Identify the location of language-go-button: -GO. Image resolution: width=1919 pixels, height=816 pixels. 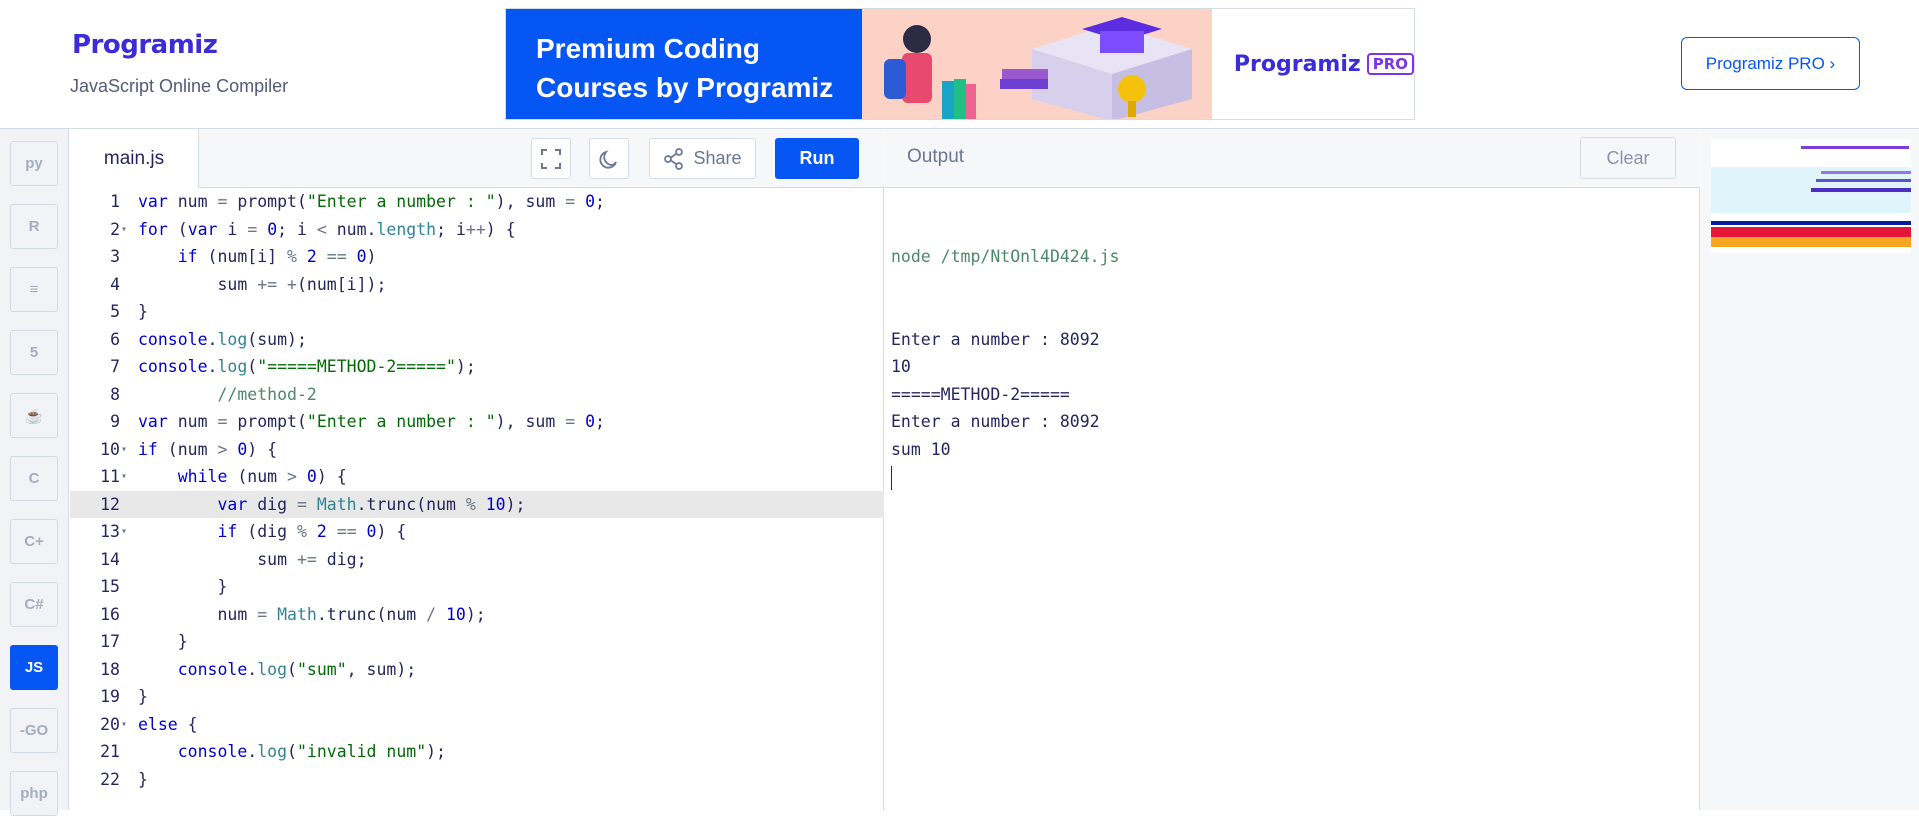
(34, 730).